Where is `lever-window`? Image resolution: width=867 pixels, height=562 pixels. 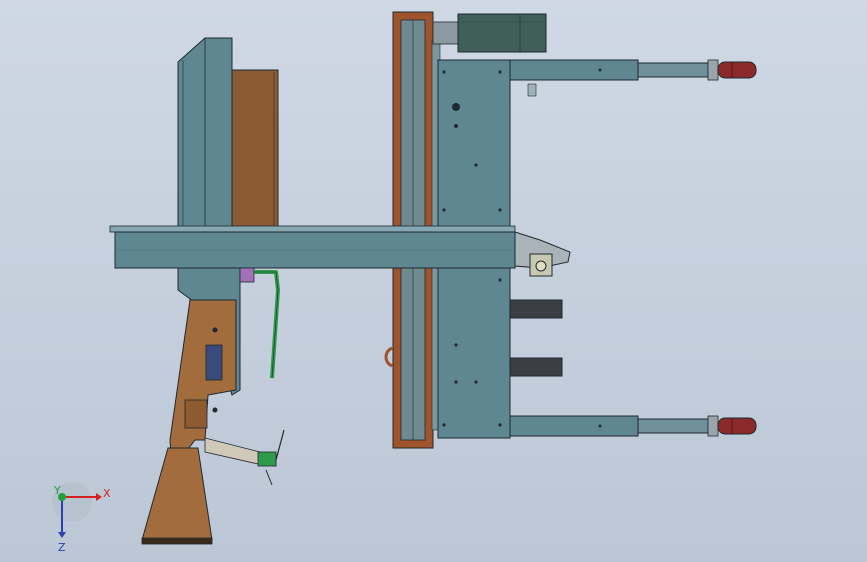
lever-window is located at coordinates (196, 414).